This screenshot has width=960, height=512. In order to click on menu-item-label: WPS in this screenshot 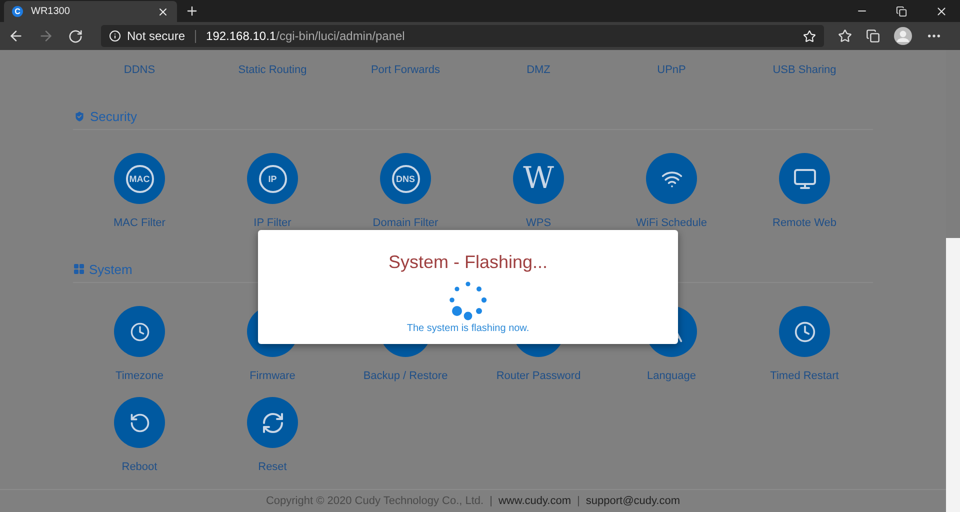, I will do `click(539, 223)`.